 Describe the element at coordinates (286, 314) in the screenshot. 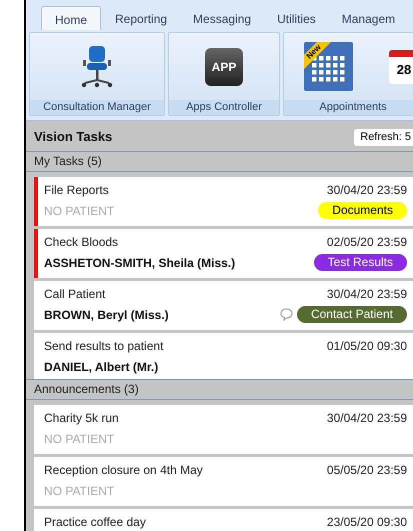

I see `speech-bubble-icon` at that location.